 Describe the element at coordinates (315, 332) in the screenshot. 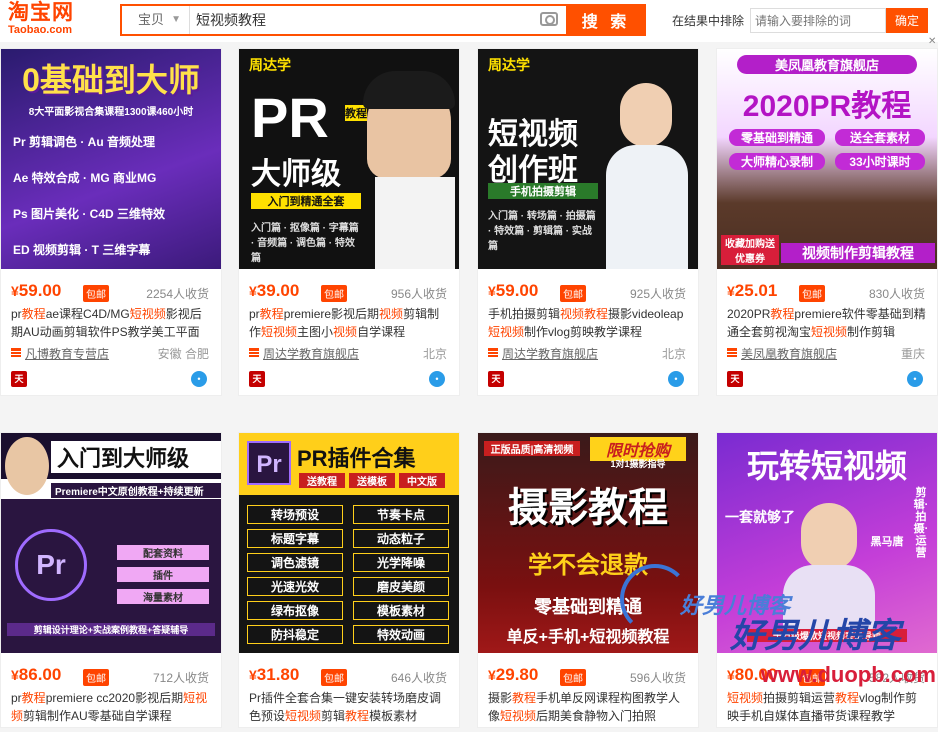

I see `title-text: 主图小` at that location.